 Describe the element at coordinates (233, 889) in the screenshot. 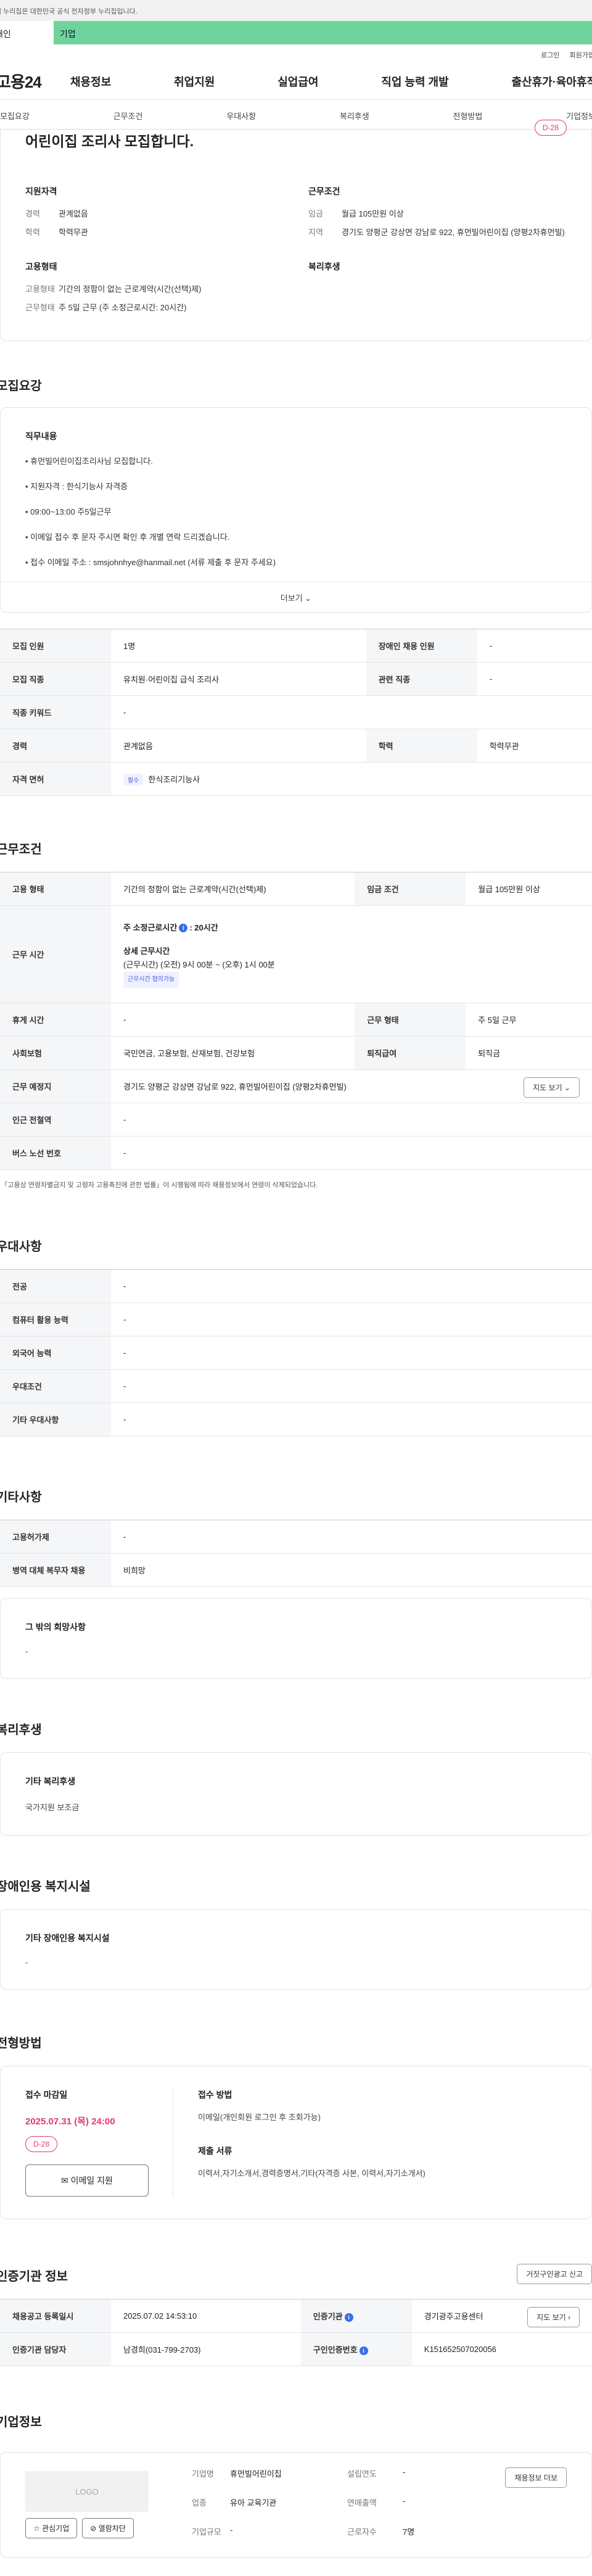

I see `cell-value: 기간의 정함이 없는 근로계약(시간(선택)제)` at that location.